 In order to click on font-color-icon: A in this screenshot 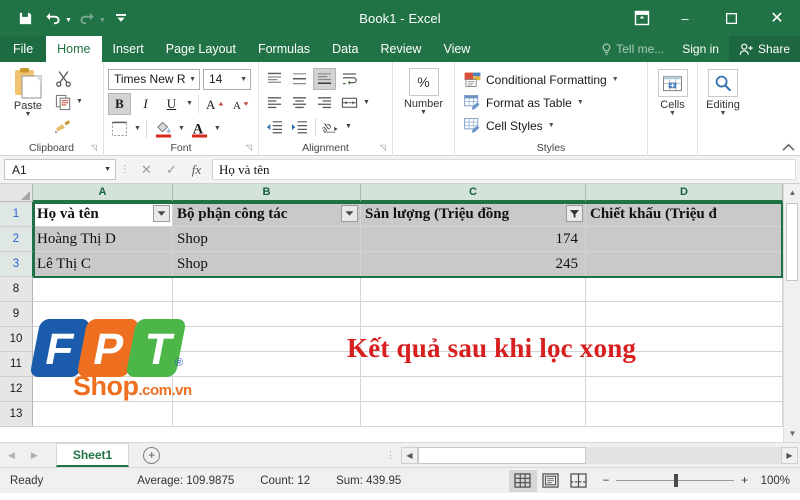, I will do `click(199, 129)`.